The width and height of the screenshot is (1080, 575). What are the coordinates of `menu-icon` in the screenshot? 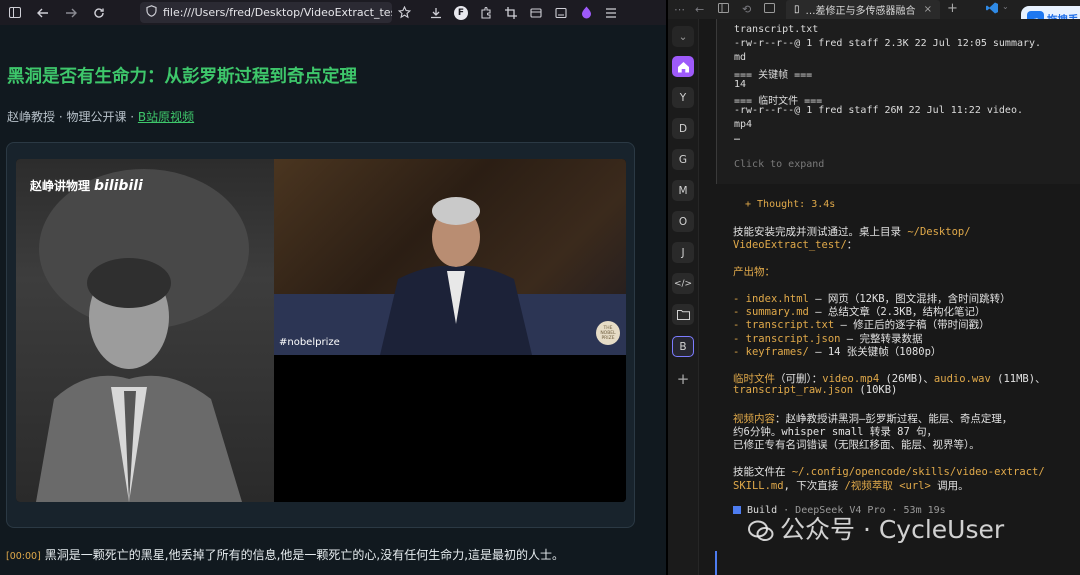 It's located at (611, 13).